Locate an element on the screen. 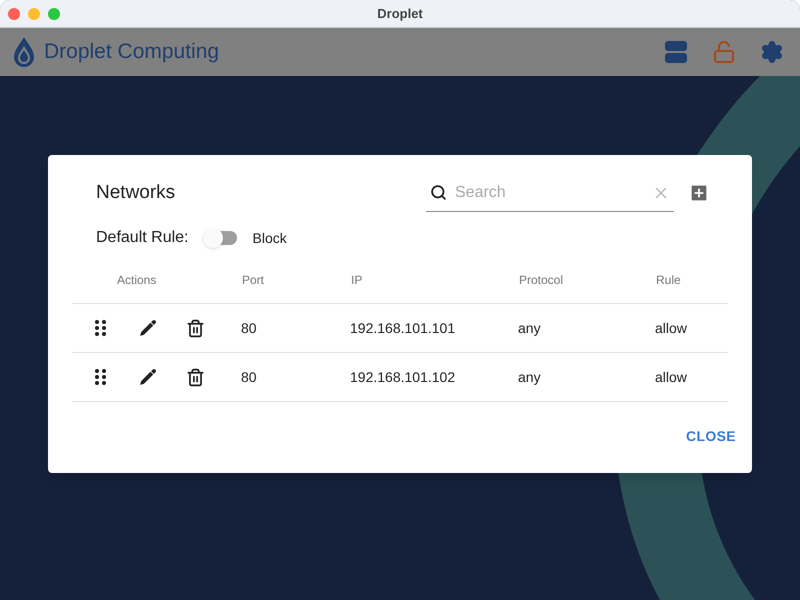 Image resolution: width=800 pixels, height=600 pixels. search-field: Search is located at coordinates (549, 192).